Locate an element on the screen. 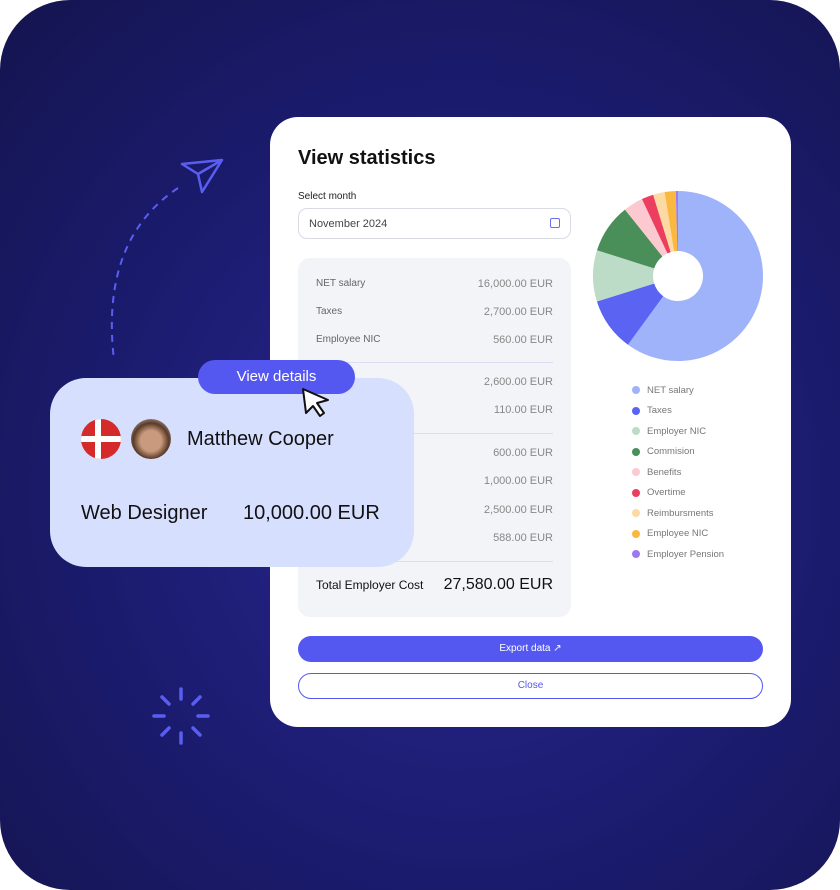  row-value: 2,500.00 EUR is located at coordinates (518, 510).